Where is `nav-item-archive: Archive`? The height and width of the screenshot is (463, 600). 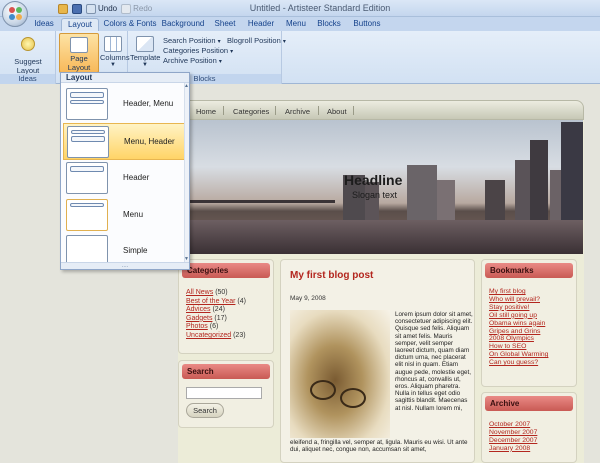 nav-item-archive: Archive is located at coordinates (297, 111).